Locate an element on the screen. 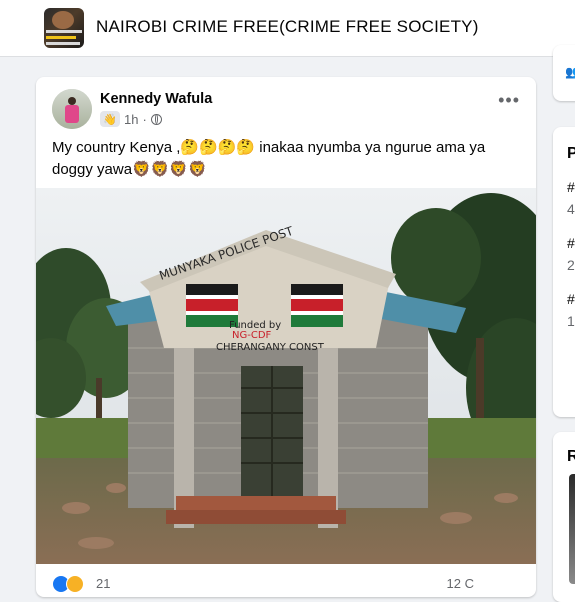  post-meta: 👋 1h · is located at coordinates (131, 119).